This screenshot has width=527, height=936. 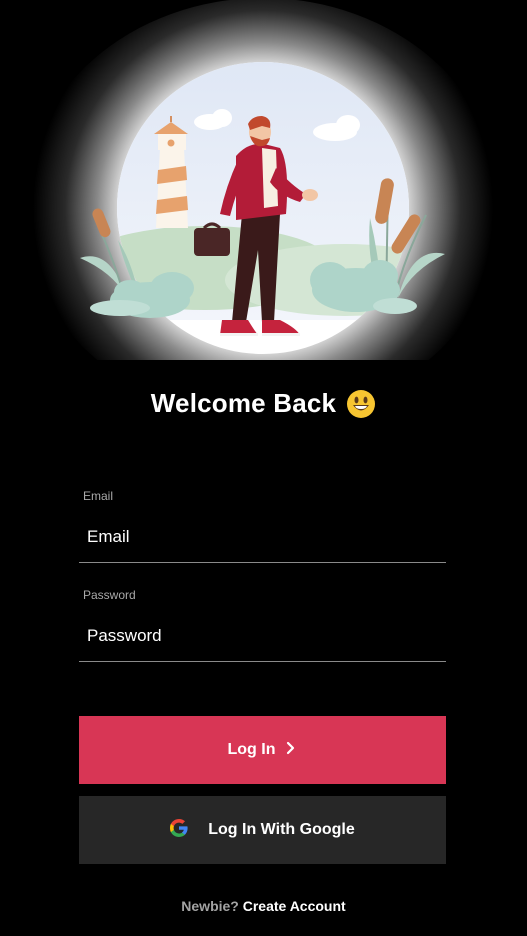 I want to click on google-button-label: Log In With Google, so click(x=281, y=829).